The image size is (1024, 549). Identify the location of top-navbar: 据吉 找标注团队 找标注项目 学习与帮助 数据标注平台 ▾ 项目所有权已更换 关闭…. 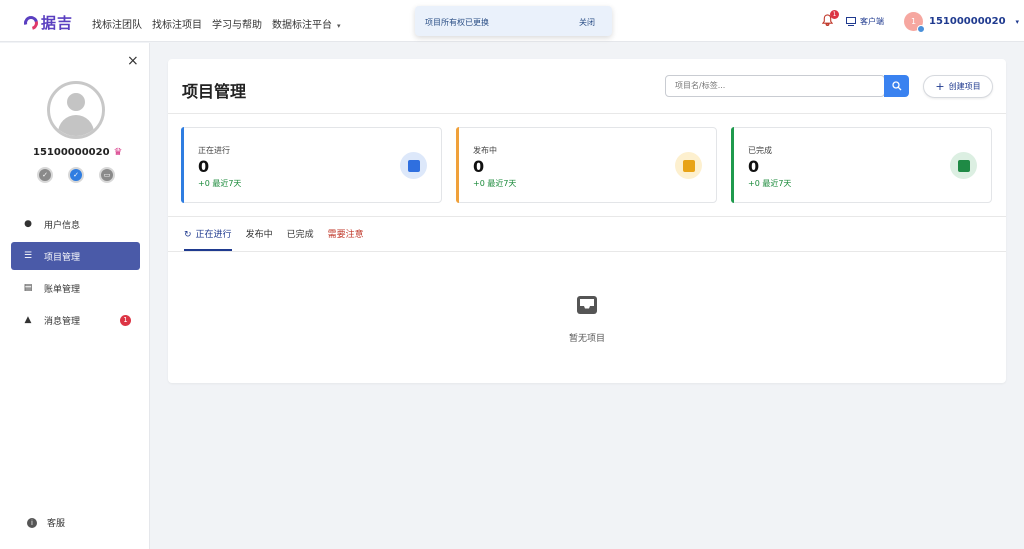
(512, 21).